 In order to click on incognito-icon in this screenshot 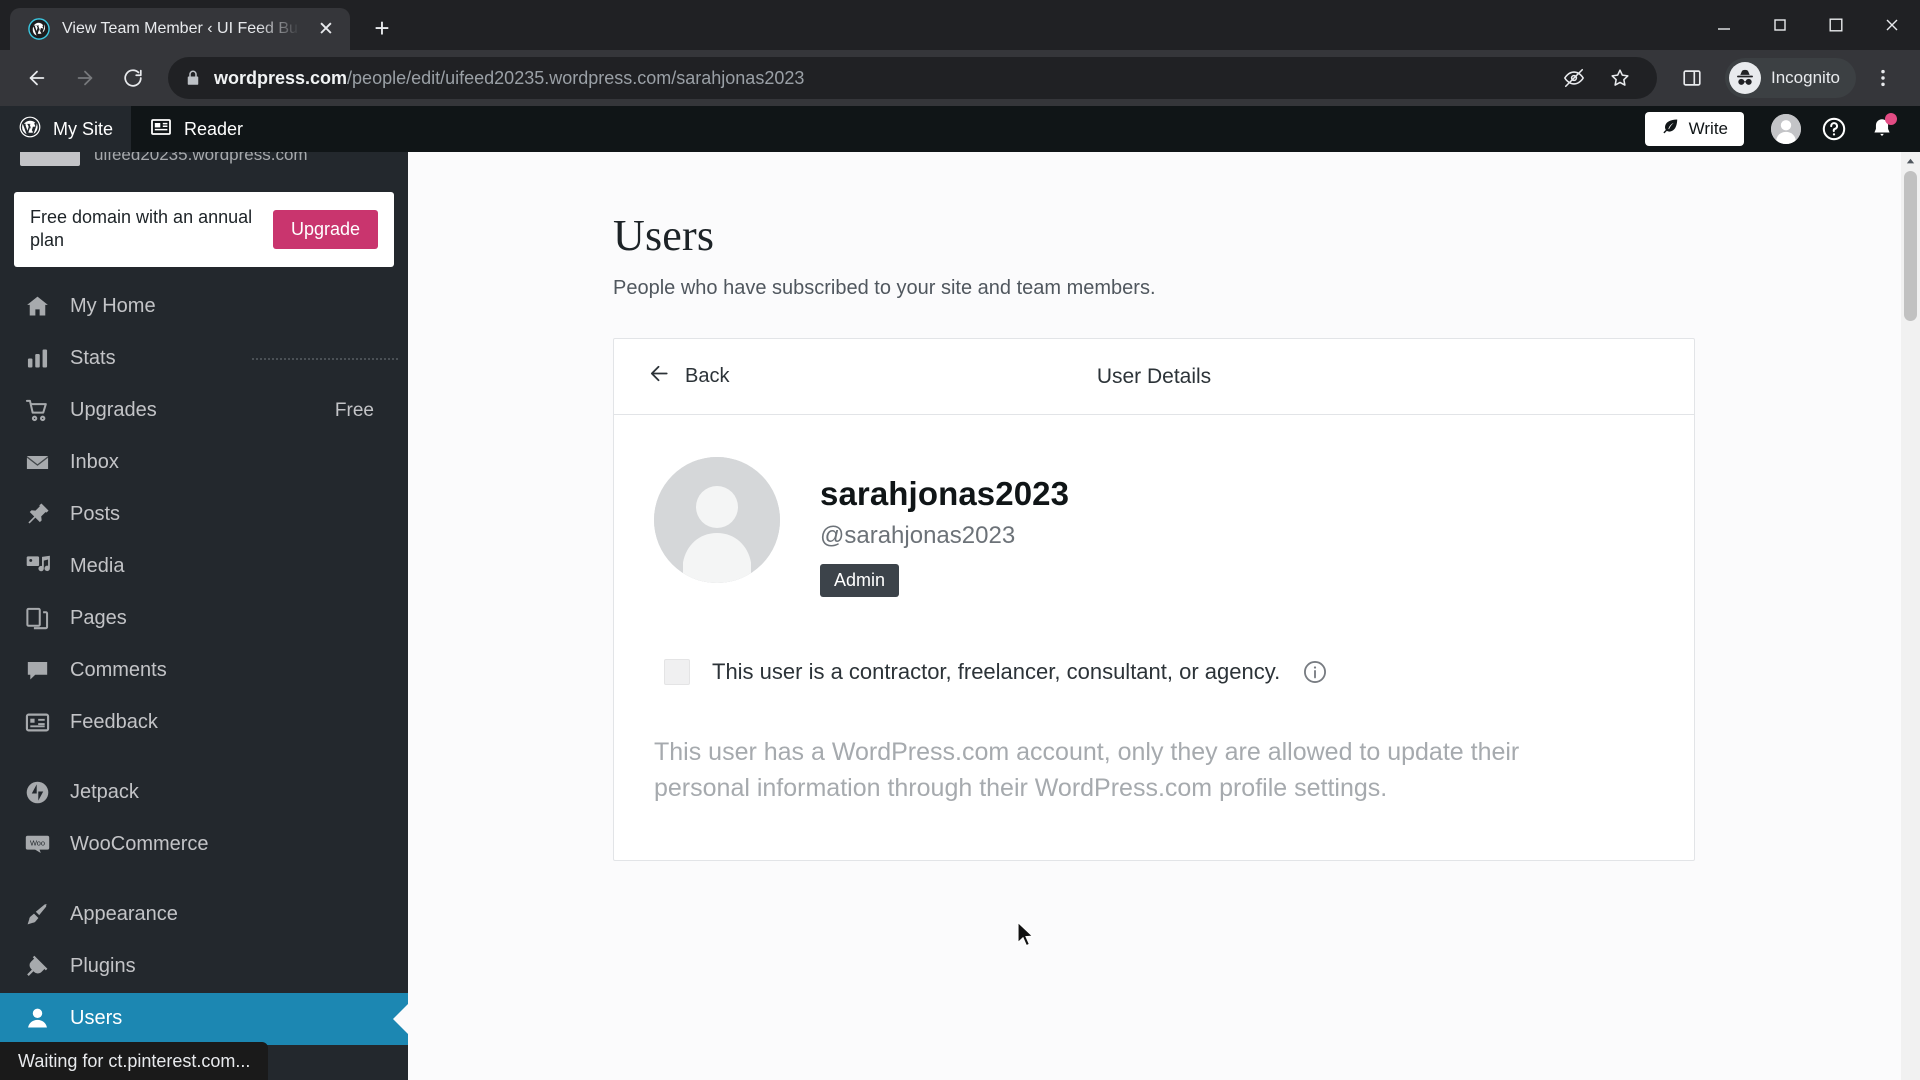, I will do `click(1745, 78)`.